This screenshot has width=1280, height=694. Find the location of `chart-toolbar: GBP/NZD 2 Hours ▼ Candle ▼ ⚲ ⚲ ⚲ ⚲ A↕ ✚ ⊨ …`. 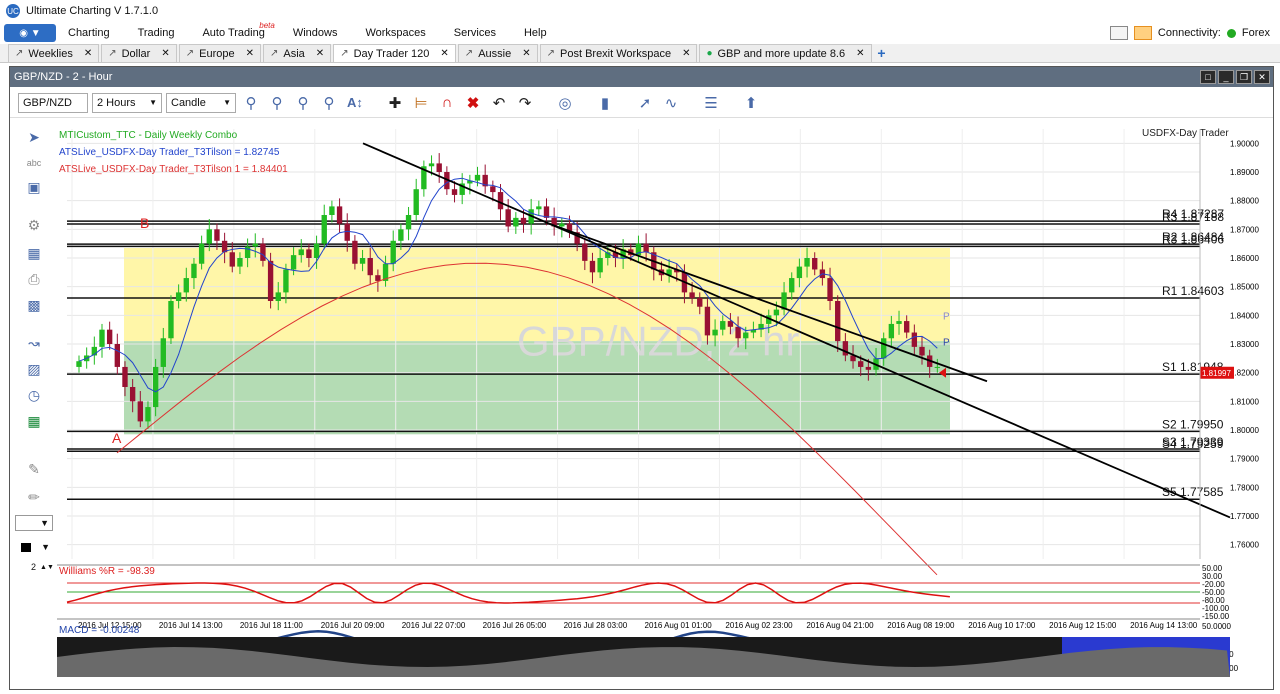

chart-toolbar: GBP/NZD 2 Hours ▼ Candle ▼ ⚲ ⚲ ⚲ ⚲ A↕ ✚ ⊨ … is located at coordinates (641, 103).